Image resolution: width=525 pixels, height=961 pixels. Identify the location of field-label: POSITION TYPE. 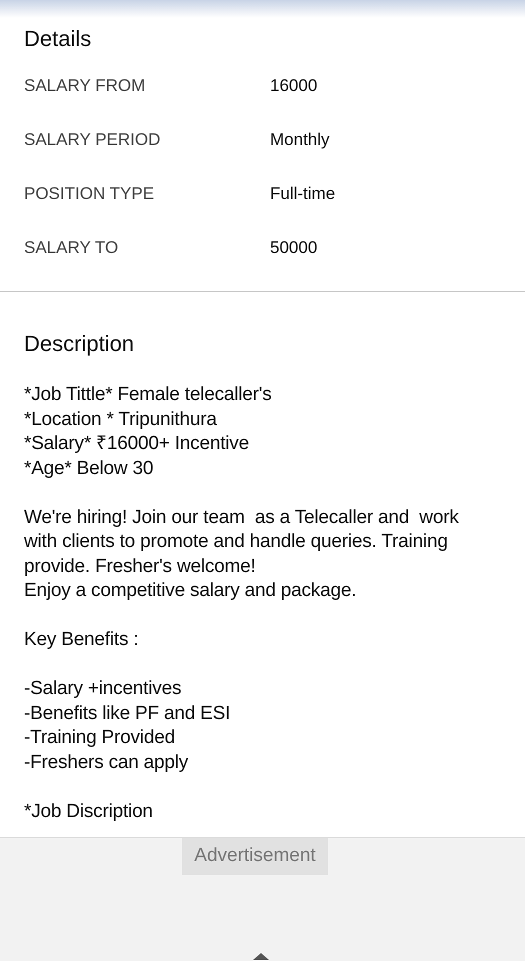
(90, 194).